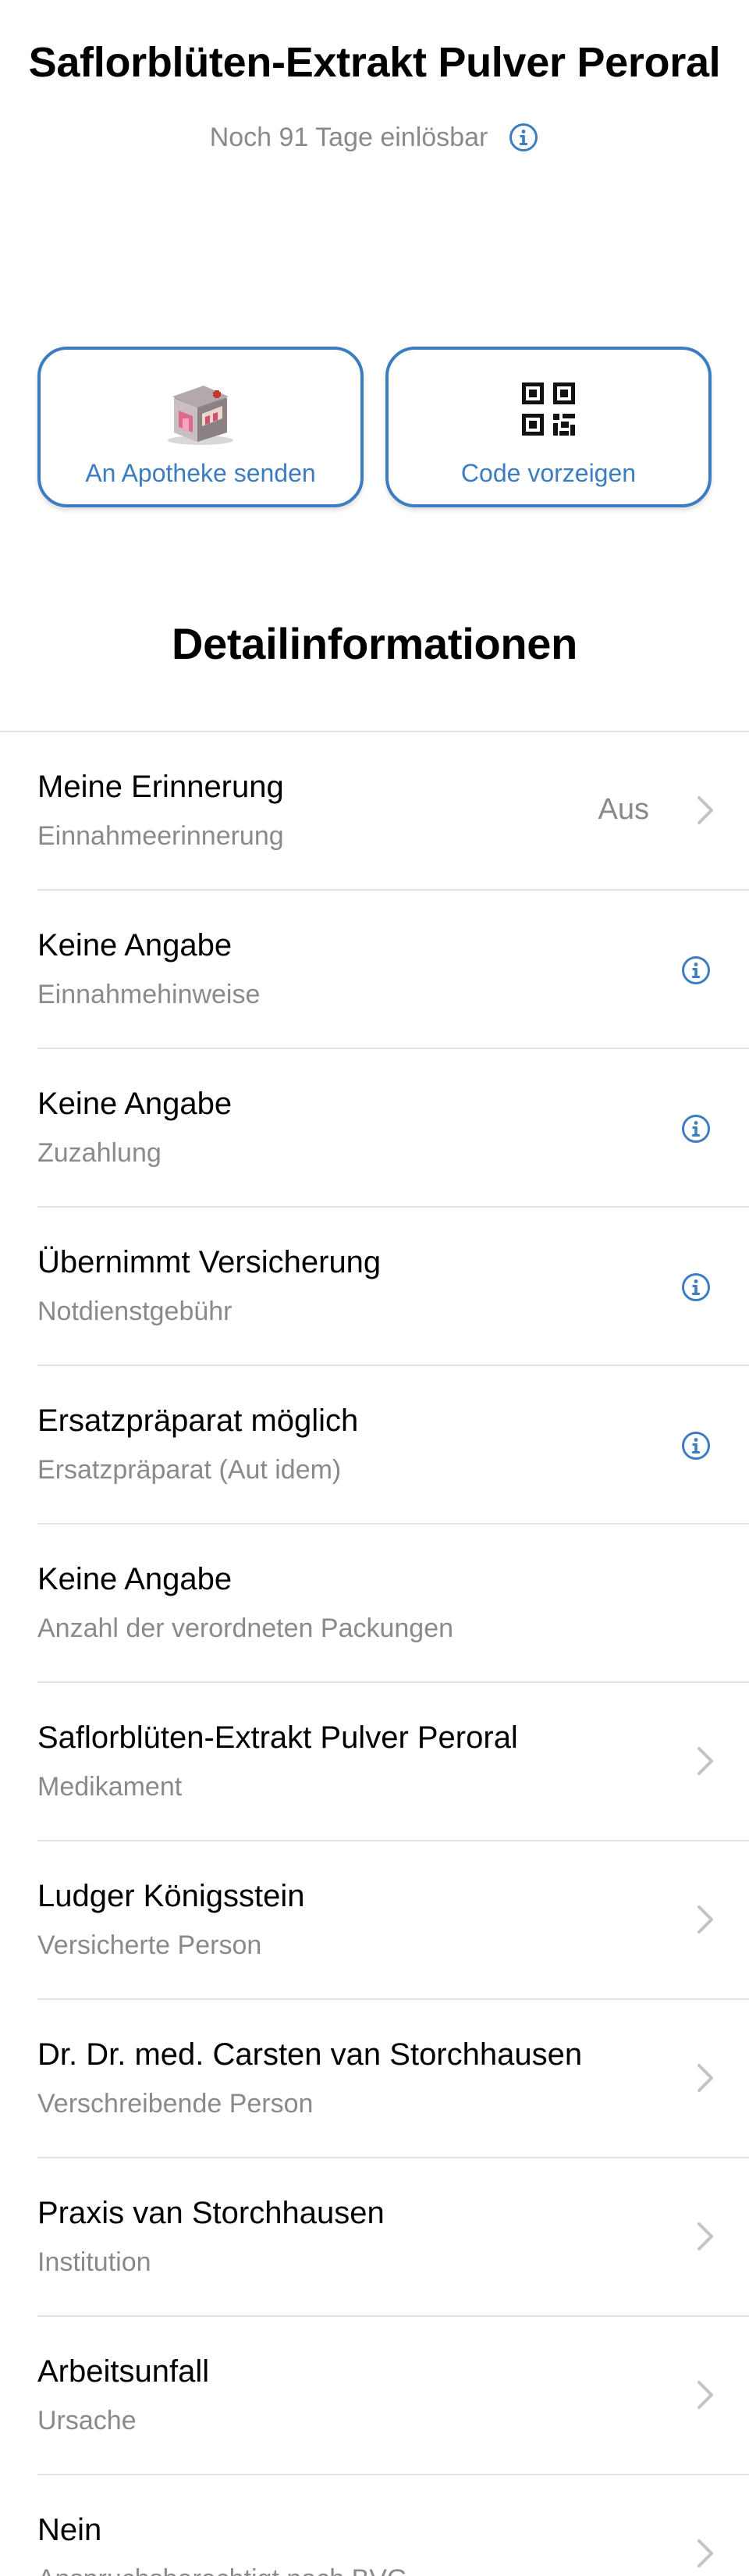 Image resolution: width=749 pixels, height=2576 pixels. What do you see at coordinates (548, 473) in the screenshot?
I see `show-code-label: Code vorzeigen` at bounding box center [548, 473].